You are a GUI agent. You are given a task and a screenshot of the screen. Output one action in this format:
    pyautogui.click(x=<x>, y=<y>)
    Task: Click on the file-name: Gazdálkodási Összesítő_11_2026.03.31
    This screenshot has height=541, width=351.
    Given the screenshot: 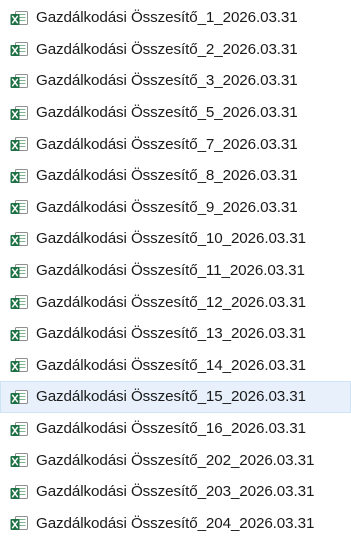 What is the action you would take?
    pyautogui.click(x=170, y=271)
    